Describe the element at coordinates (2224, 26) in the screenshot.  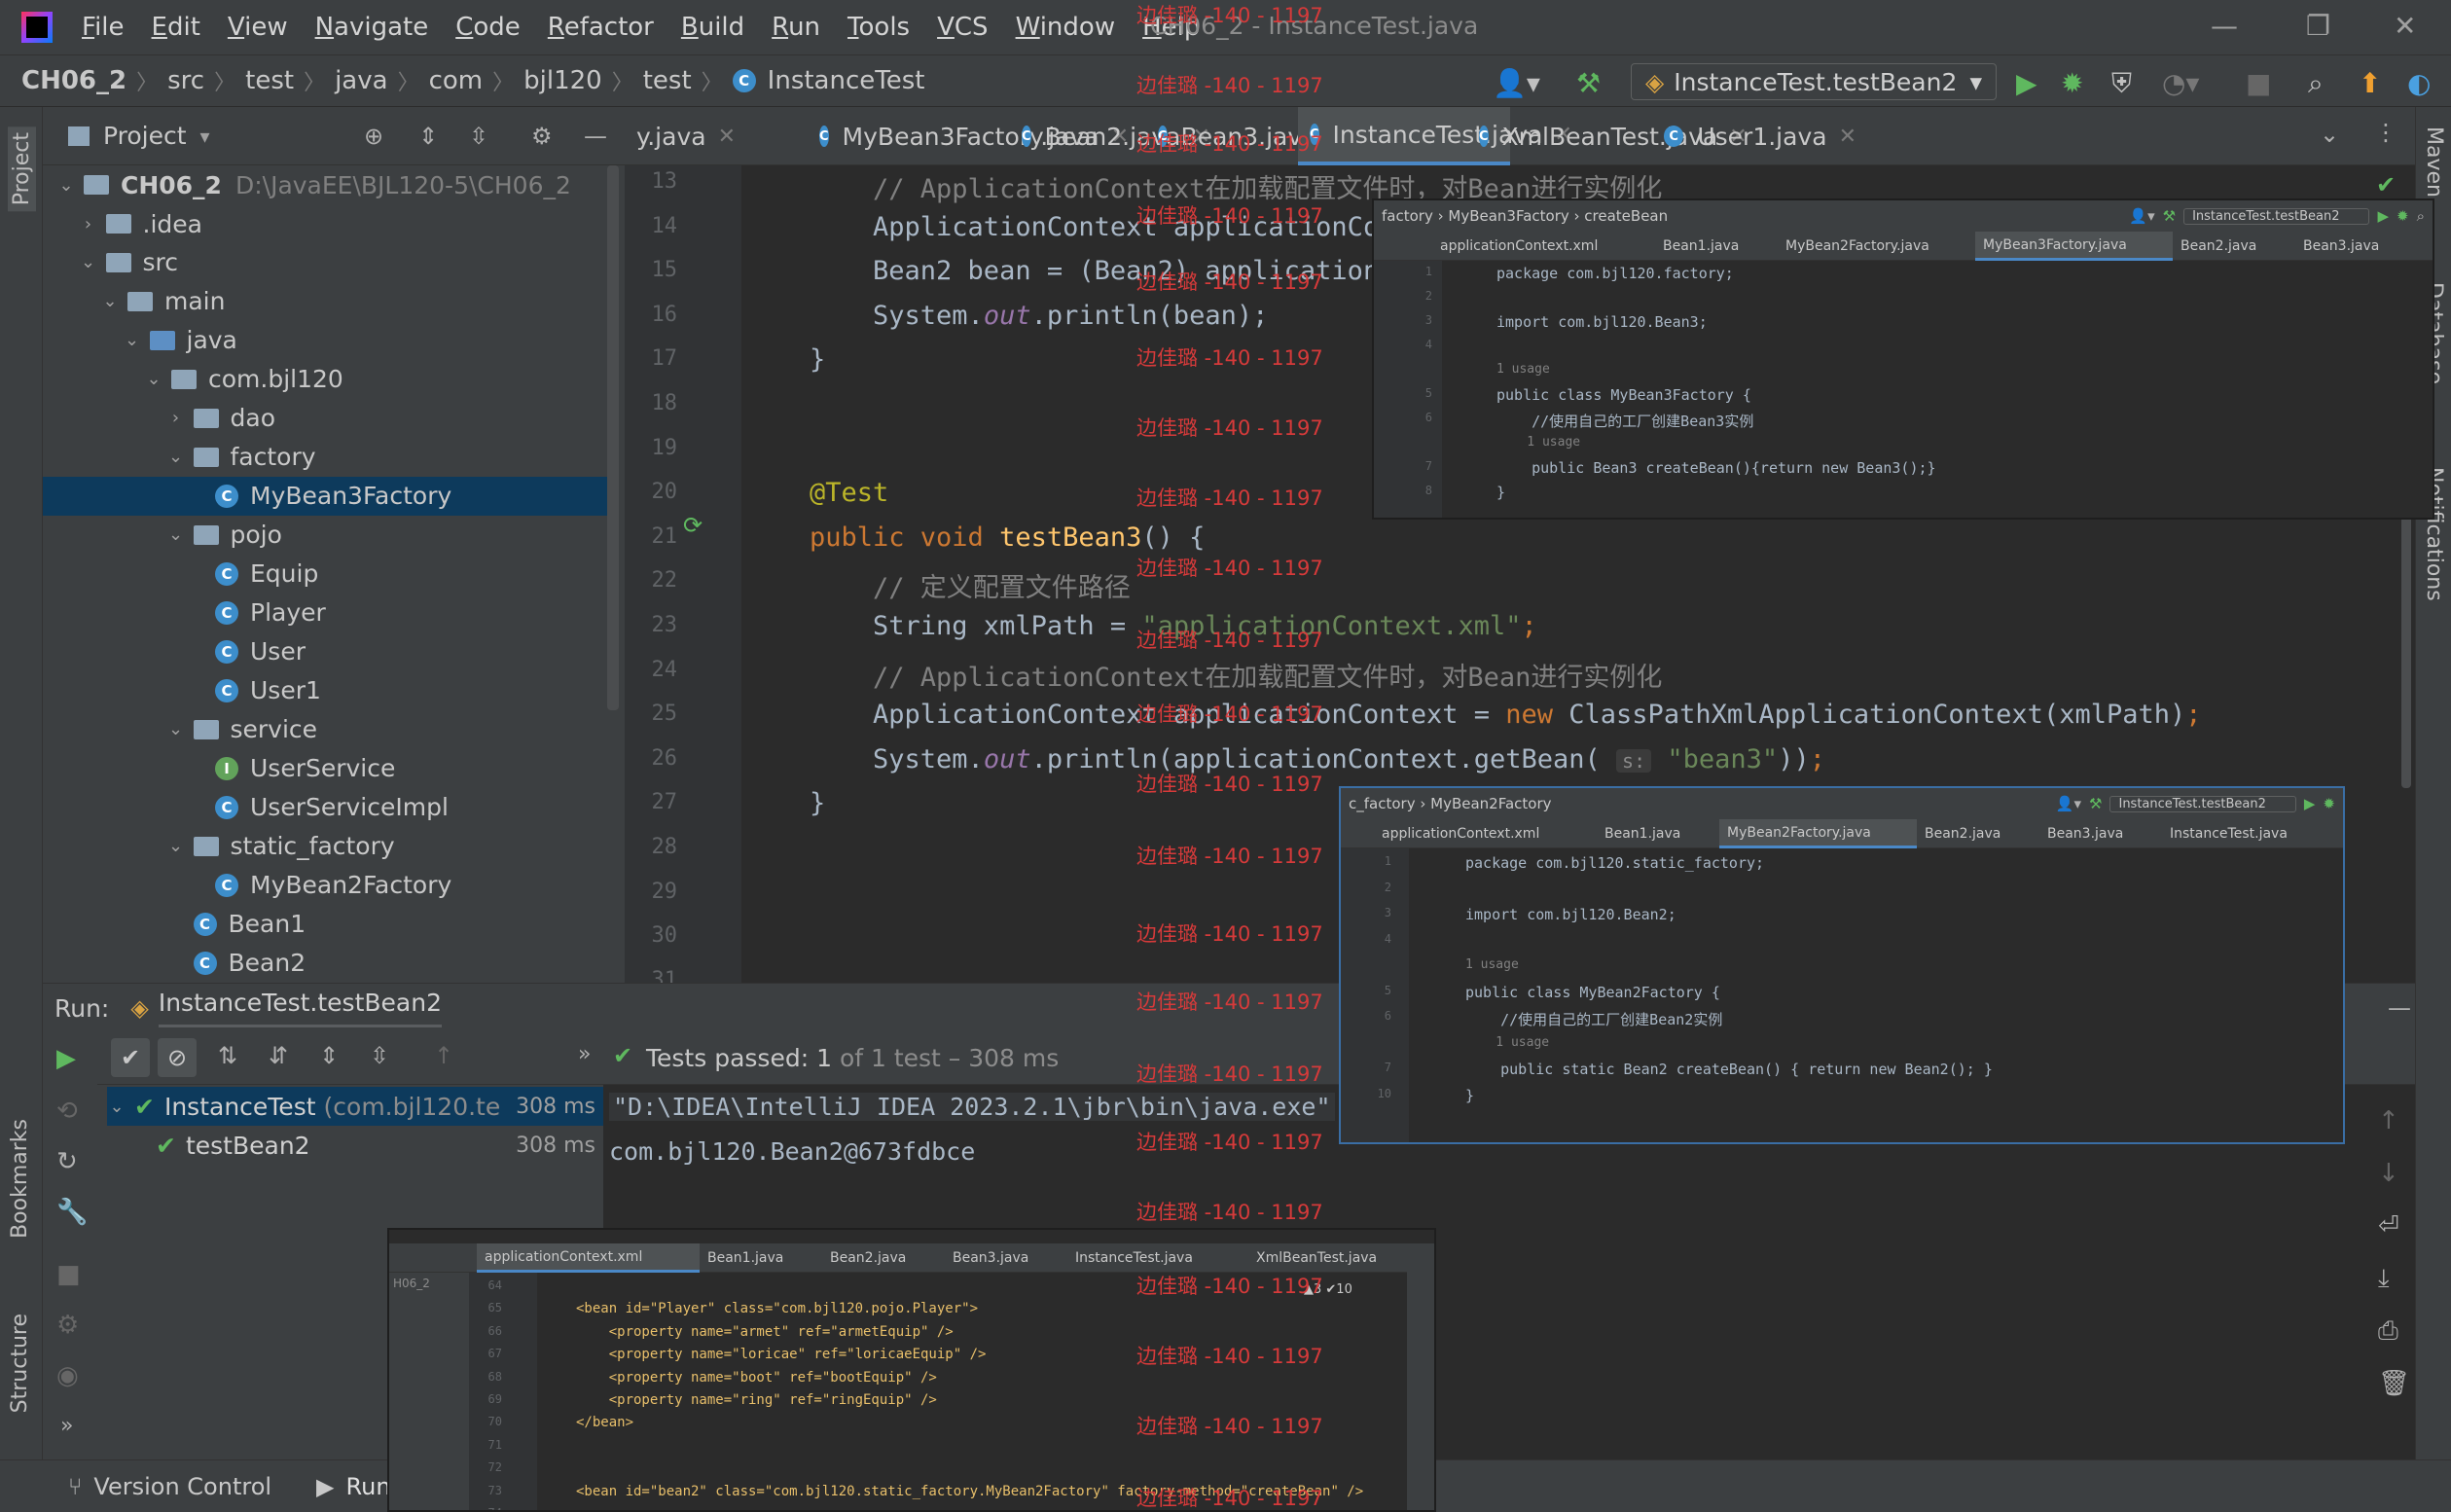
I see `minimize-icon: —` at that location.